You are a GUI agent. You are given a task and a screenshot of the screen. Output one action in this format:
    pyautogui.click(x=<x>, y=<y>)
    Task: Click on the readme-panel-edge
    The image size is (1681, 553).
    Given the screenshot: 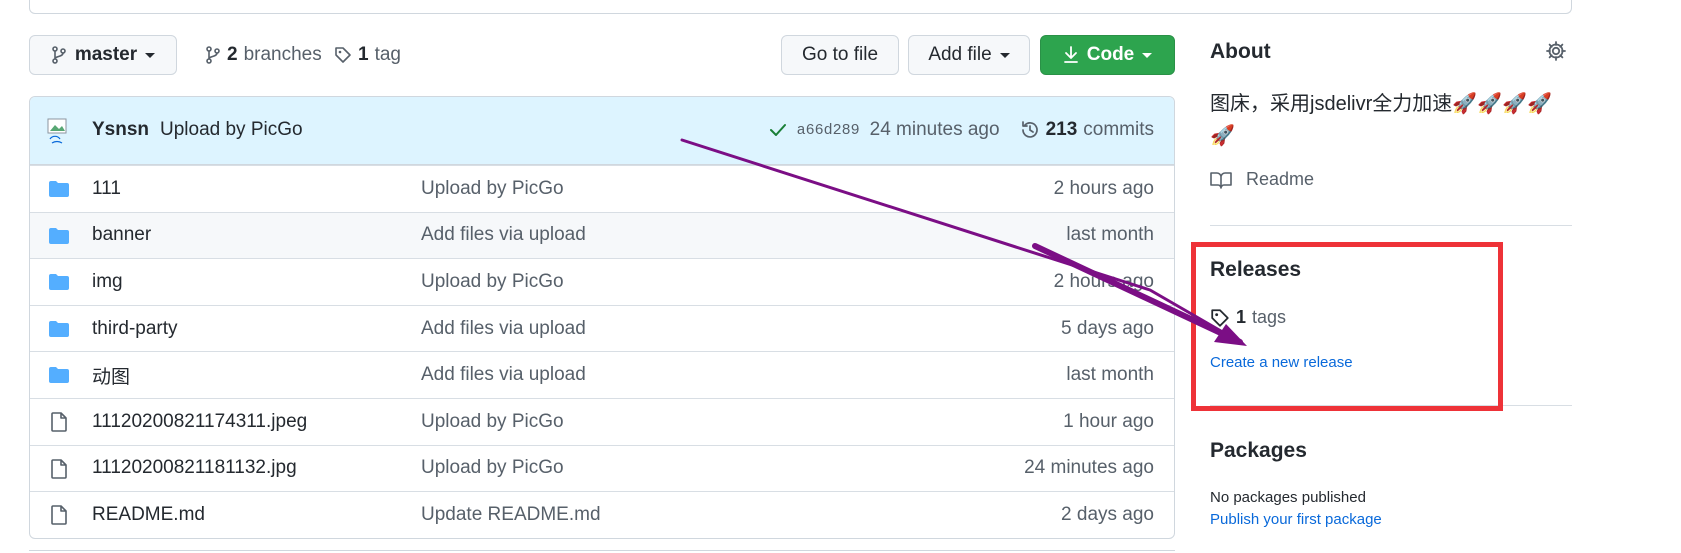 What is the action you would take?
    pyautogui.click(x=602, y=550)
    